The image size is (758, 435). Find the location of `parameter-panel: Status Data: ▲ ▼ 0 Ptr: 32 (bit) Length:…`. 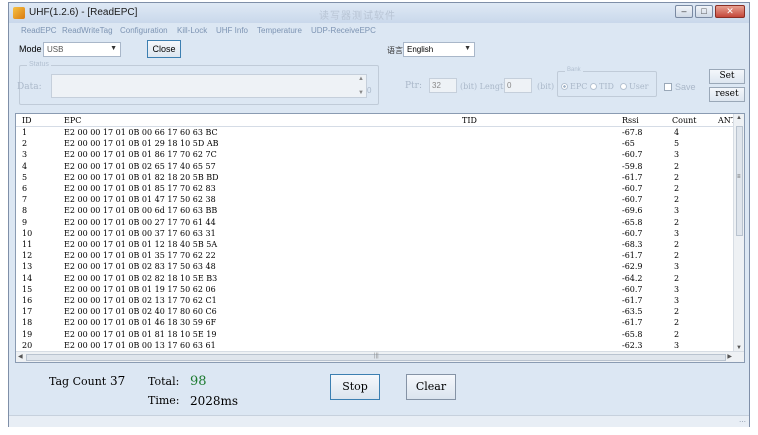

parameter-panel: Status Data: ▲ ▼ 0 Ptr: 32 (bit) Length:… is located at coordinates (379, 84).